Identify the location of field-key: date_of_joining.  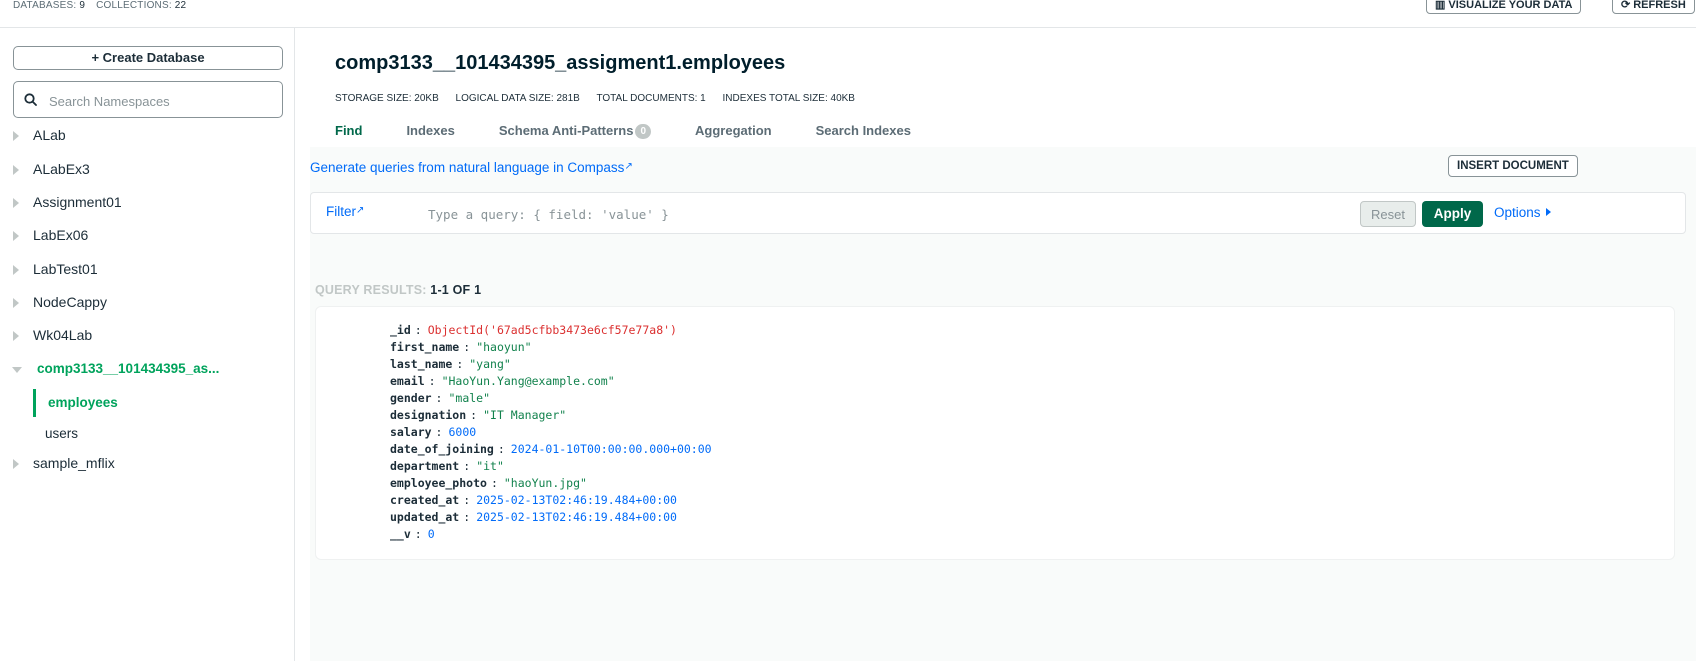
(442, 449).